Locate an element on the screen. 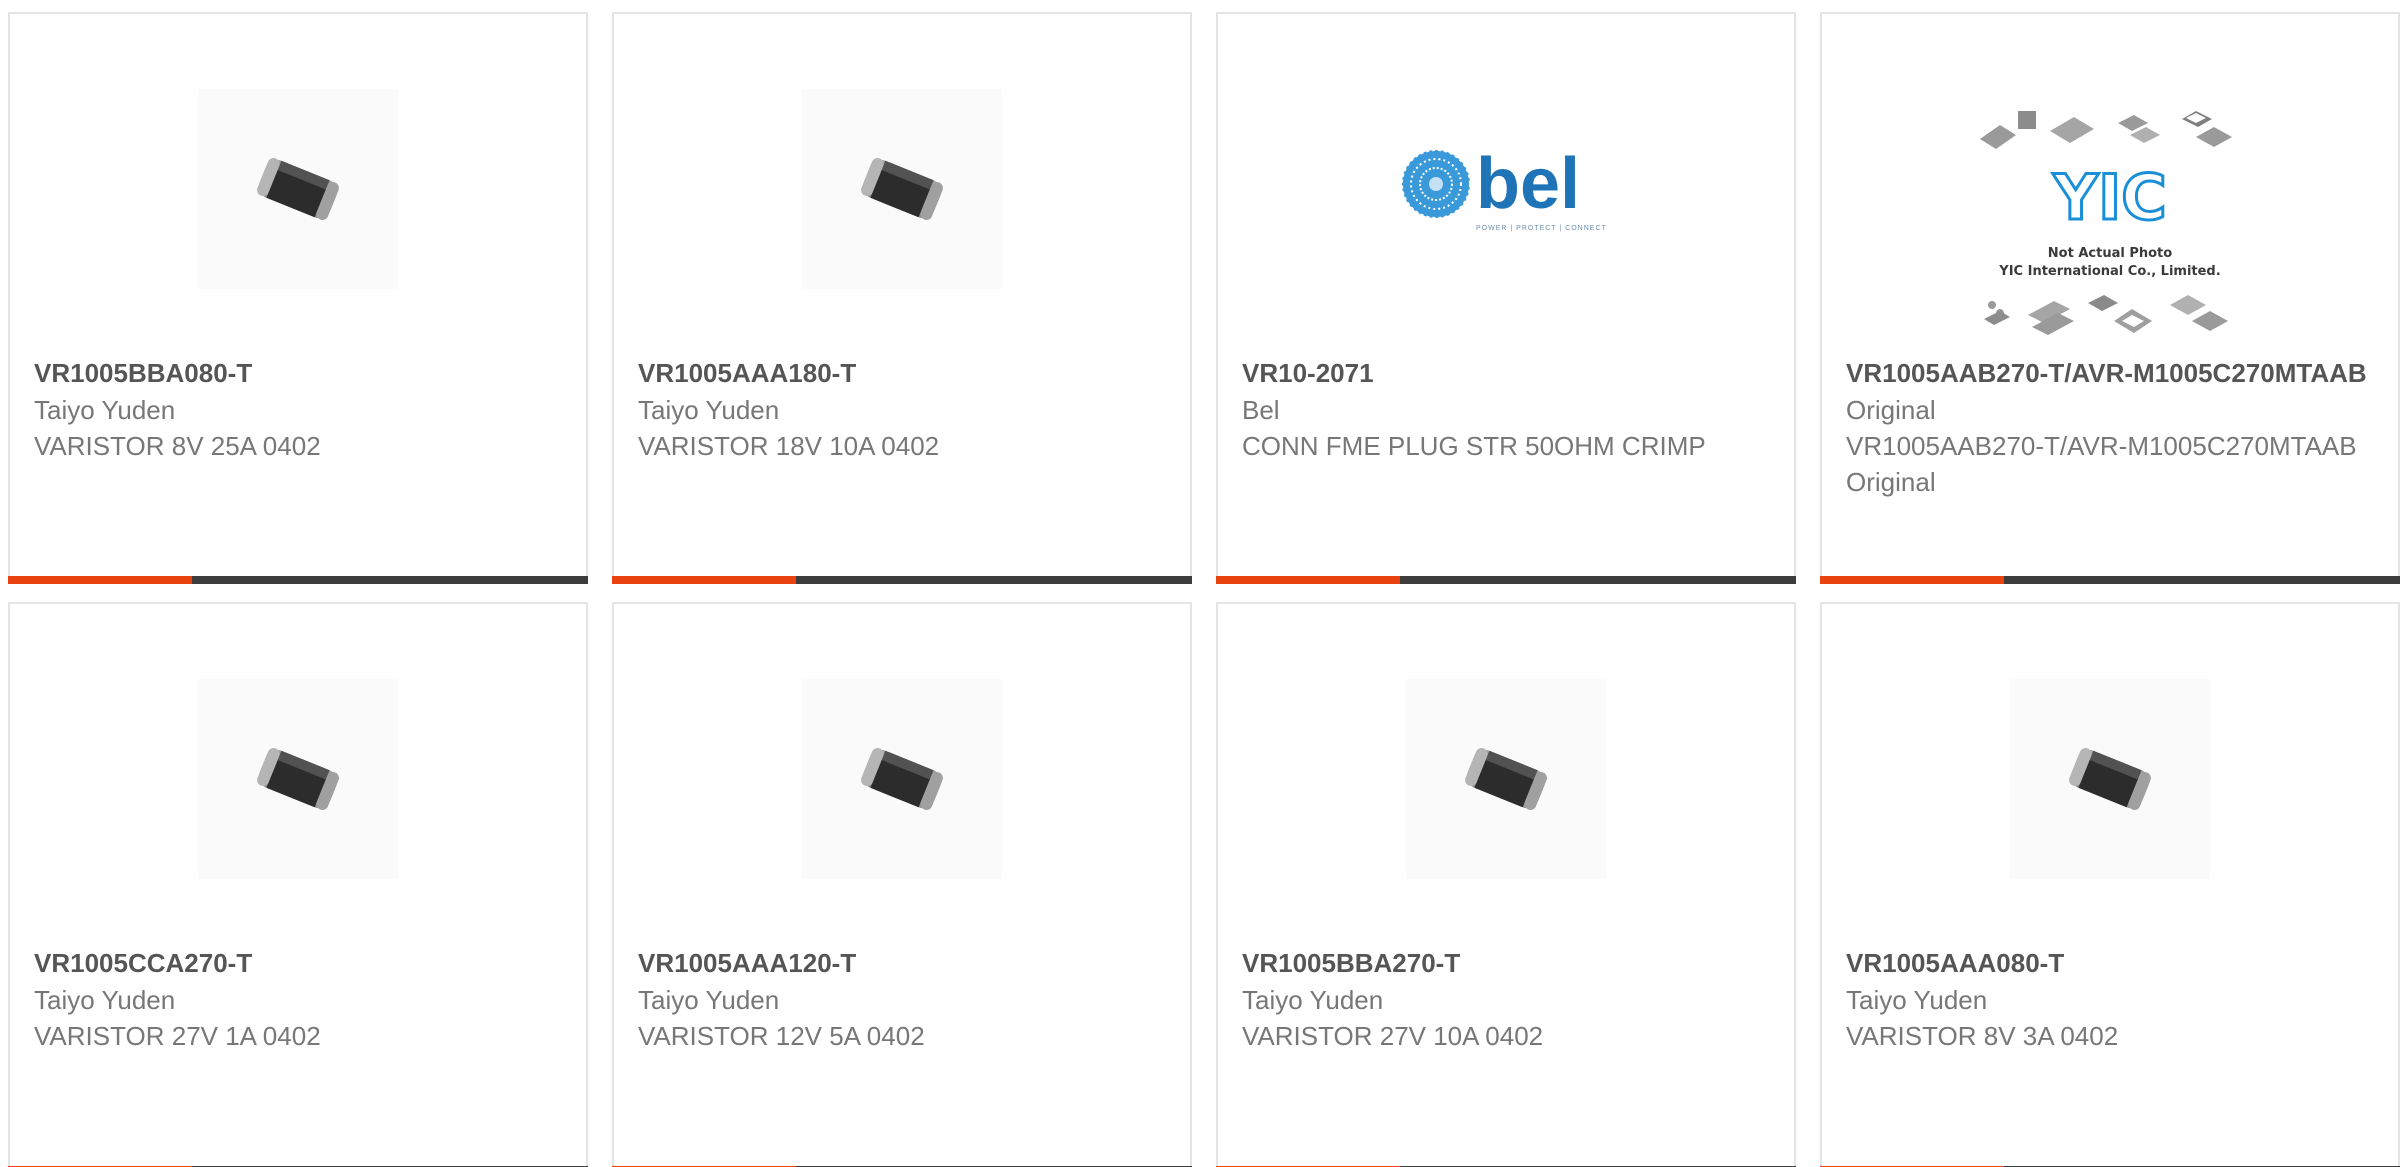  yic-caption-line1: Not Actual Photo is located at coordinates (2110, 253).